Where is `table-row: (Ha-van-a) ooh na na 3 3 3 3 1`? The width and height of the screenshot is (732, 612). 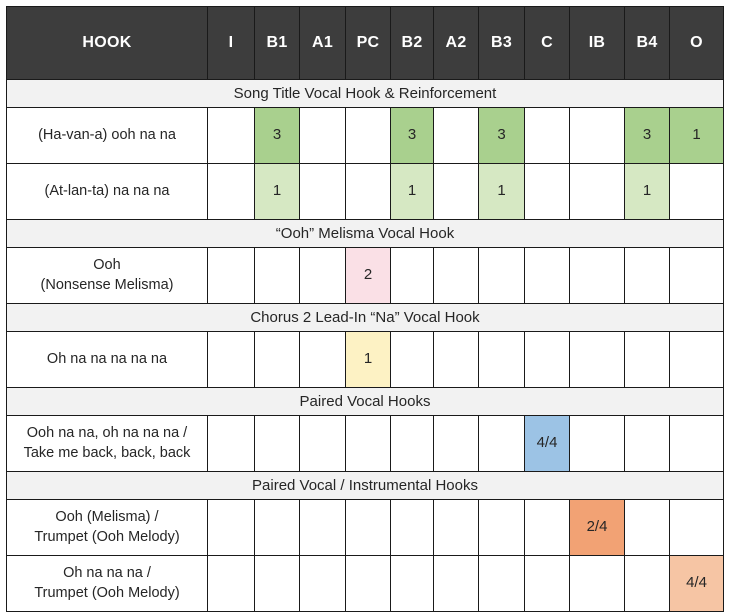 table-row: (Ha-van-a) ooh na na 3 3 3 3 1 is located at coordinates (365, 135).